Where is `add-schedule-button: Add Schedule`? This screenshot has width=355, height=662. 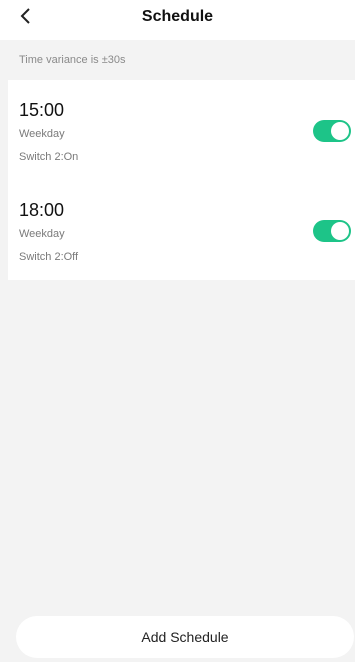
add-schedule-button: Add Schedule is located at coordinates (185, 637).